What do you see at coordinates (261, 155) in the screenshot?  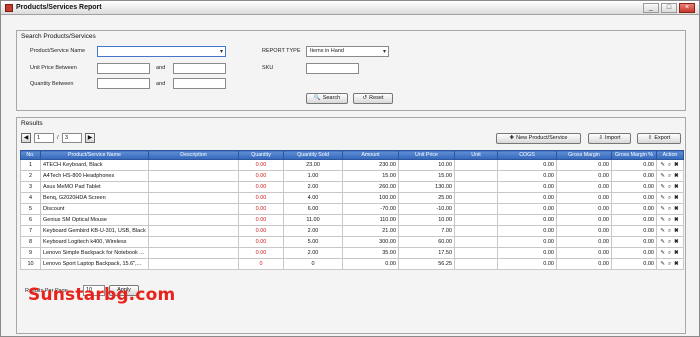 I see `column-header: Quantity` at bounding box center [261, 155].